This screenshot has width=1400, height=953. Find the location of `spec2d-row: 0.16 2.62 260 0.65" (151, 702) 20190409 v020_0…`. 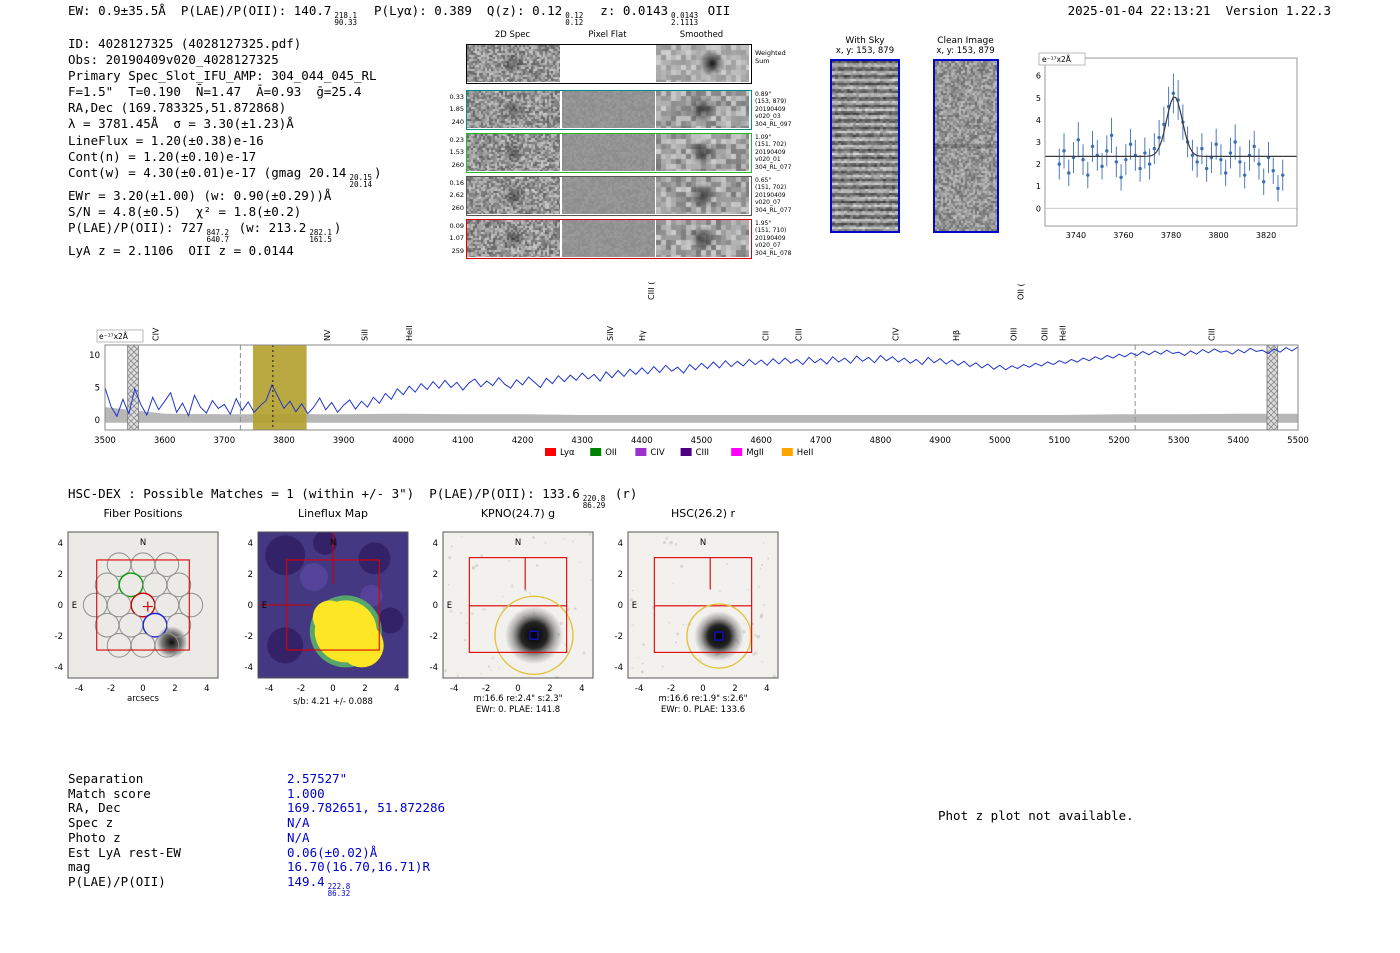

spec2d-row: 0.16 2.62 260 0.65" (151, 702) 20190409 v020_0… is located at coordinates (620, 196).